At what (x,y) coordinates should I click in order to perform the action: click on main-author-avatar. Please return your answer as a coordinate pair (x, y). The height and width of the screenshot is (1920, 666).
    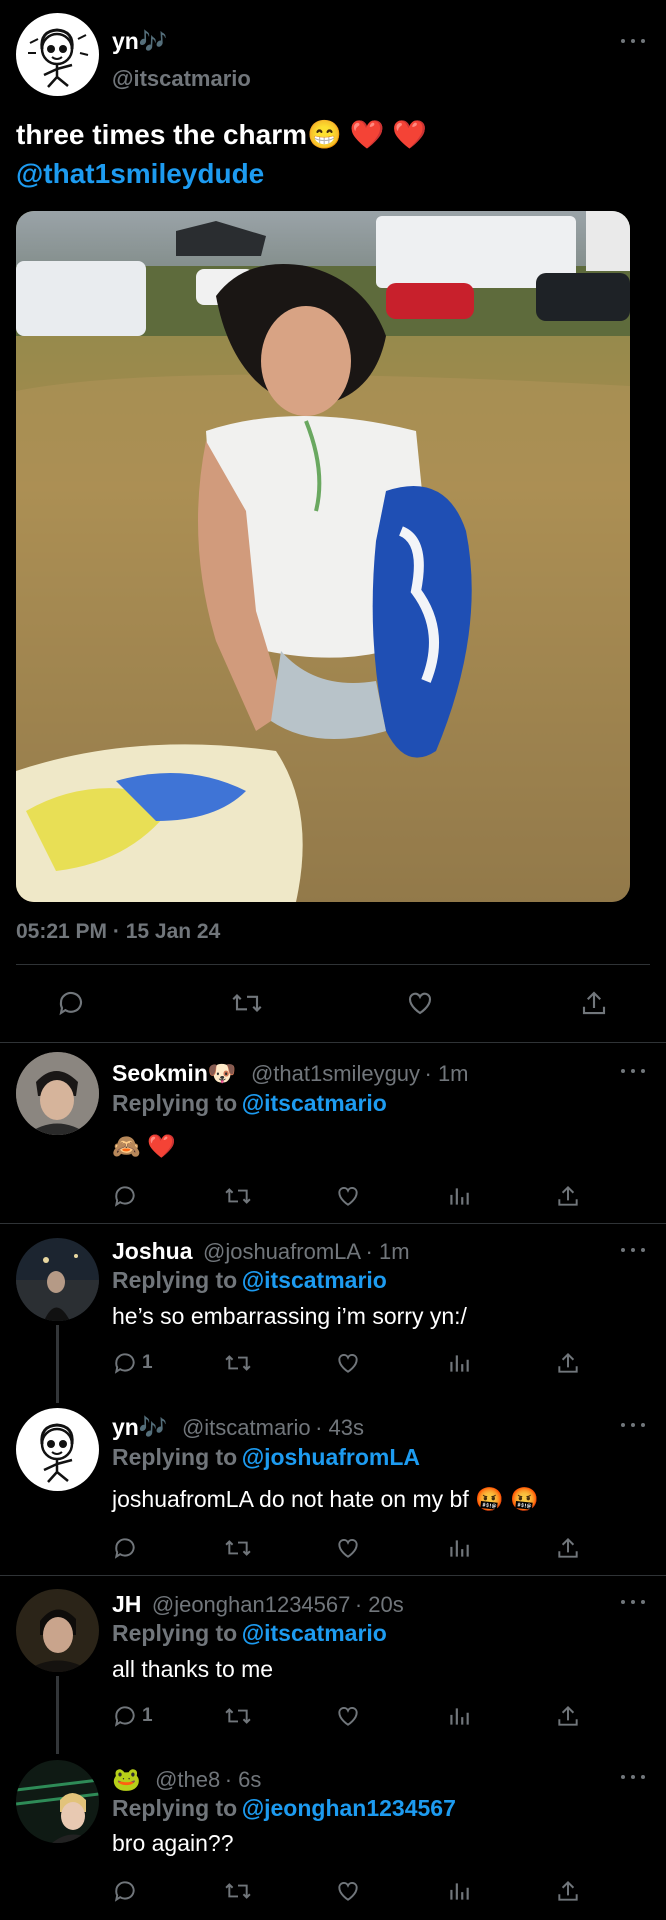
    Looking at the image, I should click on (57, 54).